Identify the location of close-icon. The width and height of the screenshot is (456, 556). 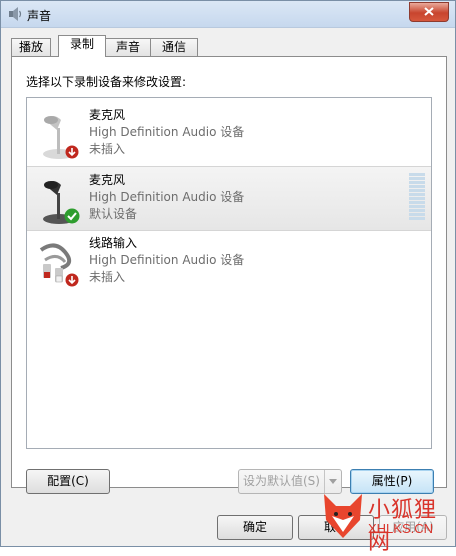
(429, 11).